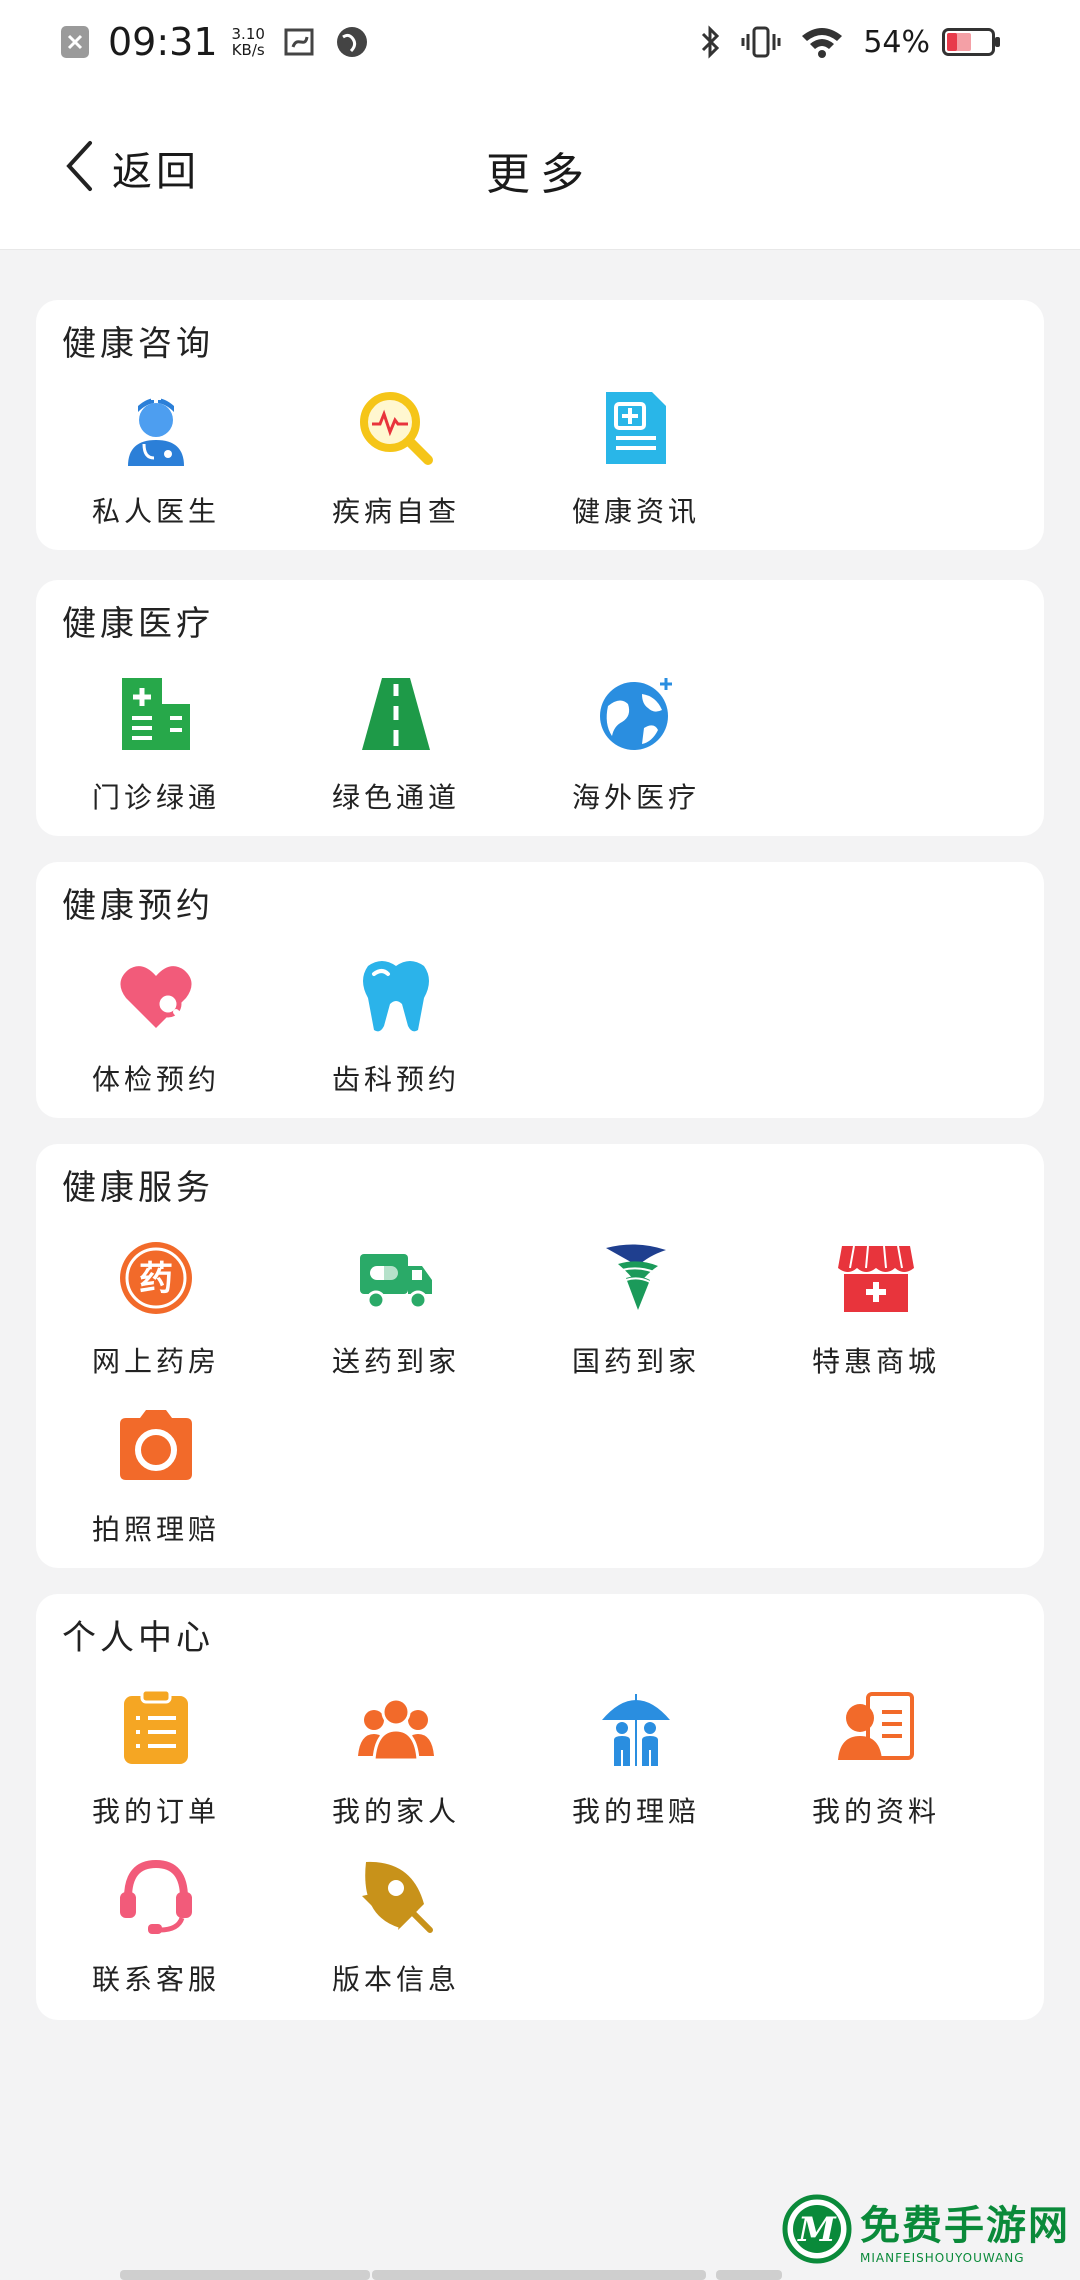 The image size is (1080, 2280). I want to click on item-label: 体检预约, so click(155, 1079).